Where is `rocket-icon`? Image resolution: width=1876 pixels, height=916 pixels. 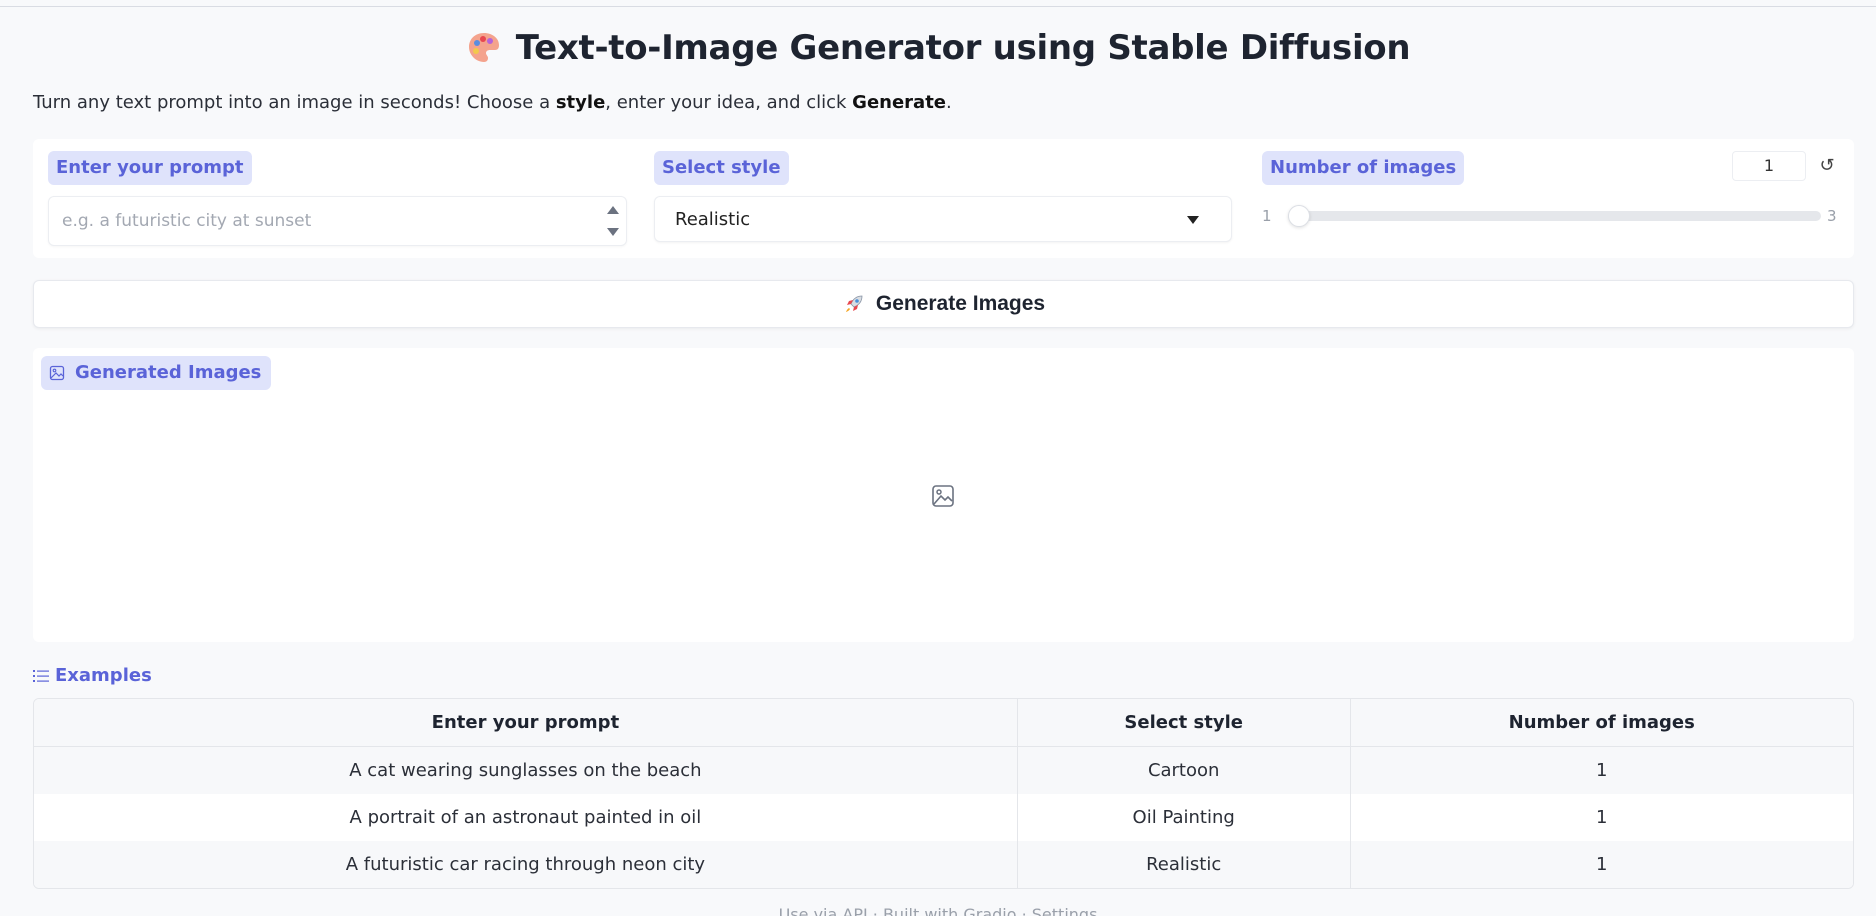
rocket-icon is located at coordinates (854, 303).